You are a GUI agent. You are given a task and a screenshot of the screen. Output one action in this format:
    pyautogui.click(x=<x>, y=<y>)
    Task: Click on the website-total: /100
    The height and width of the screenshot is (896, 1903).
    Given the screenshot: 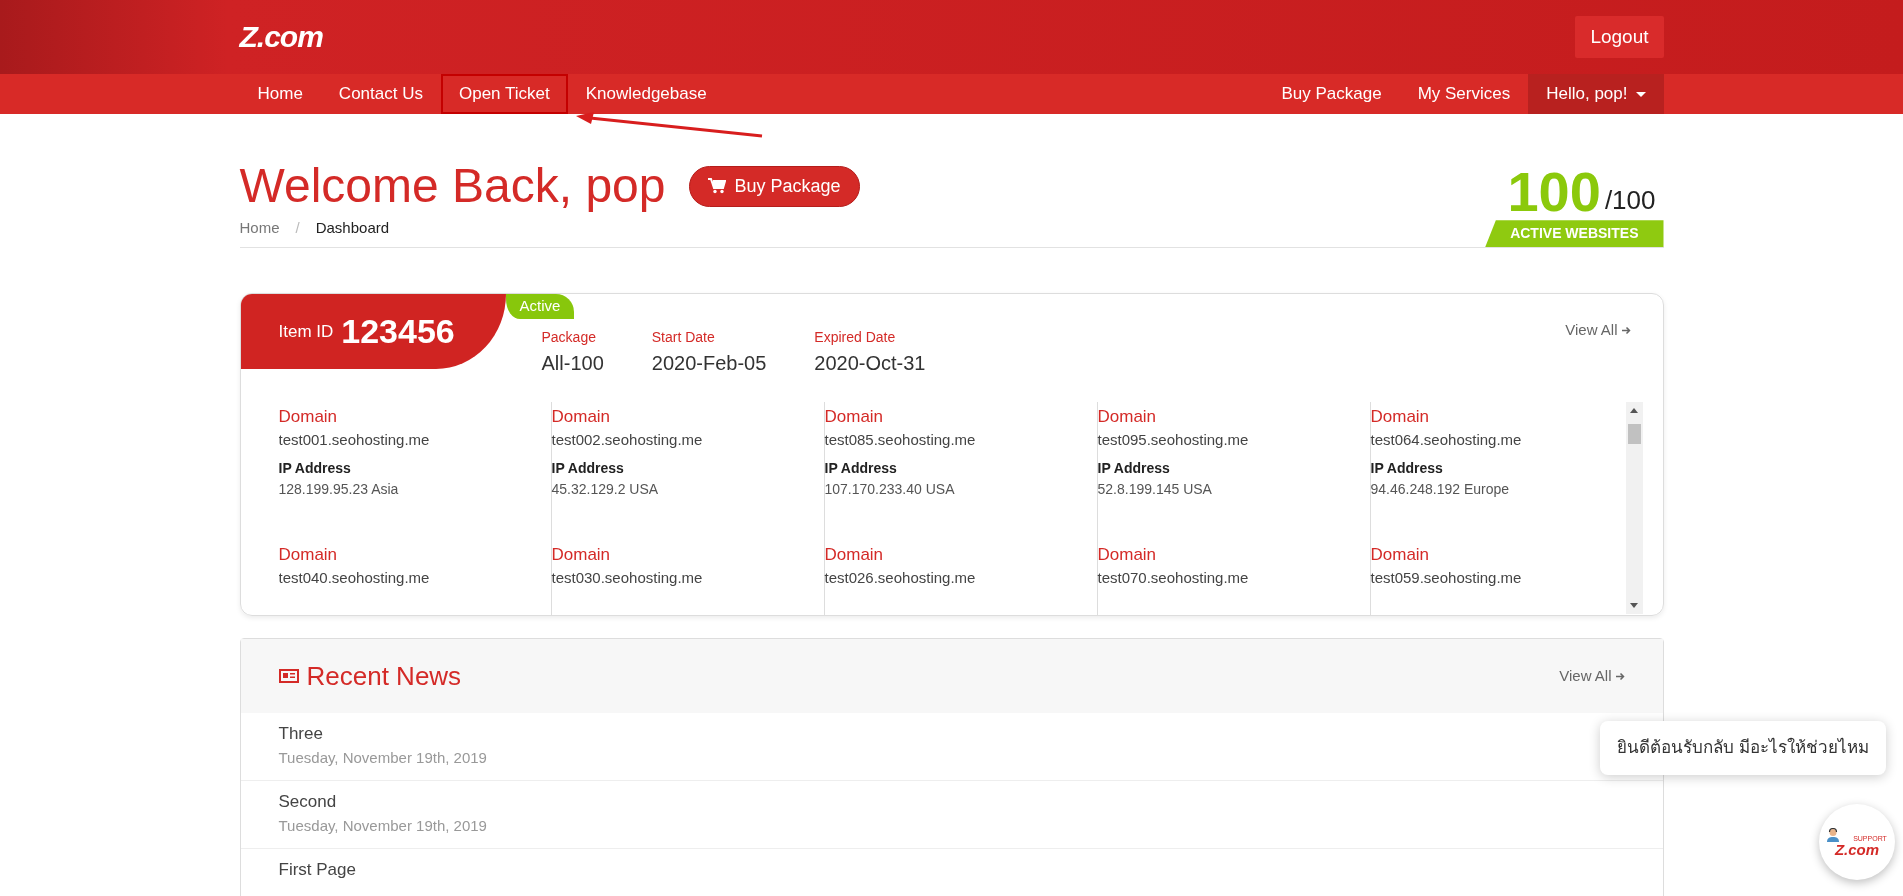 What is the action you would take?
    pyautogui.click(x=1630, y=201)
    